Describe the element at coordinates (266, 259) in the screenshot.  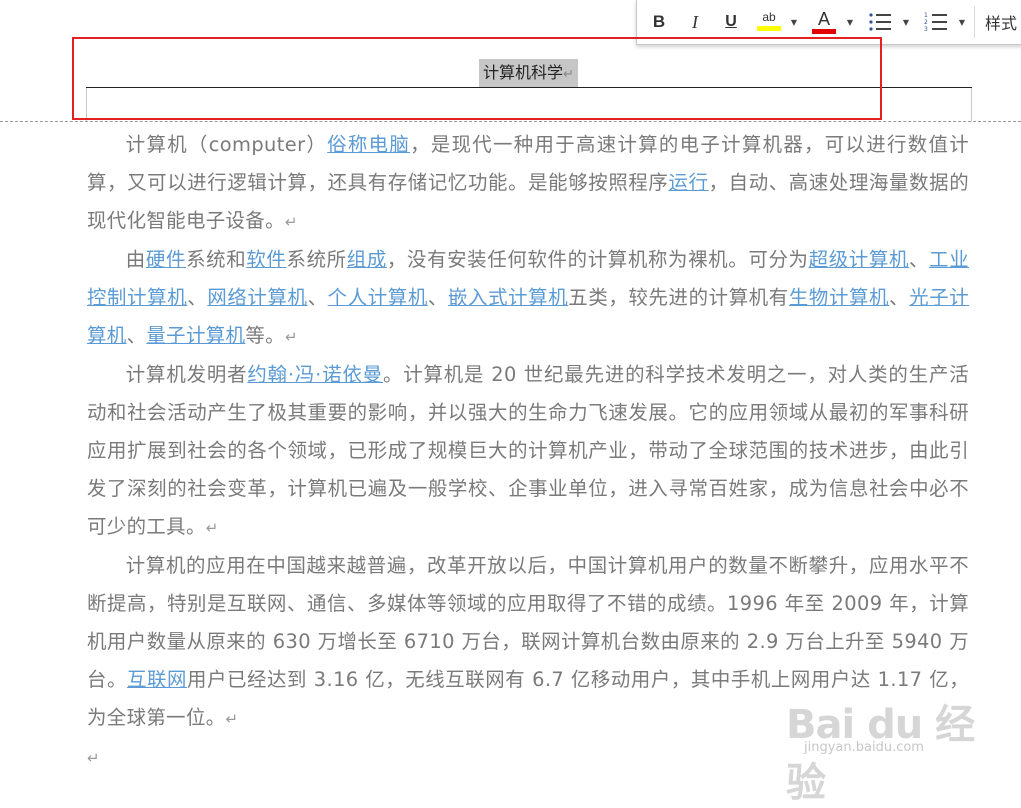
I see `link-software: 软件` at that location.